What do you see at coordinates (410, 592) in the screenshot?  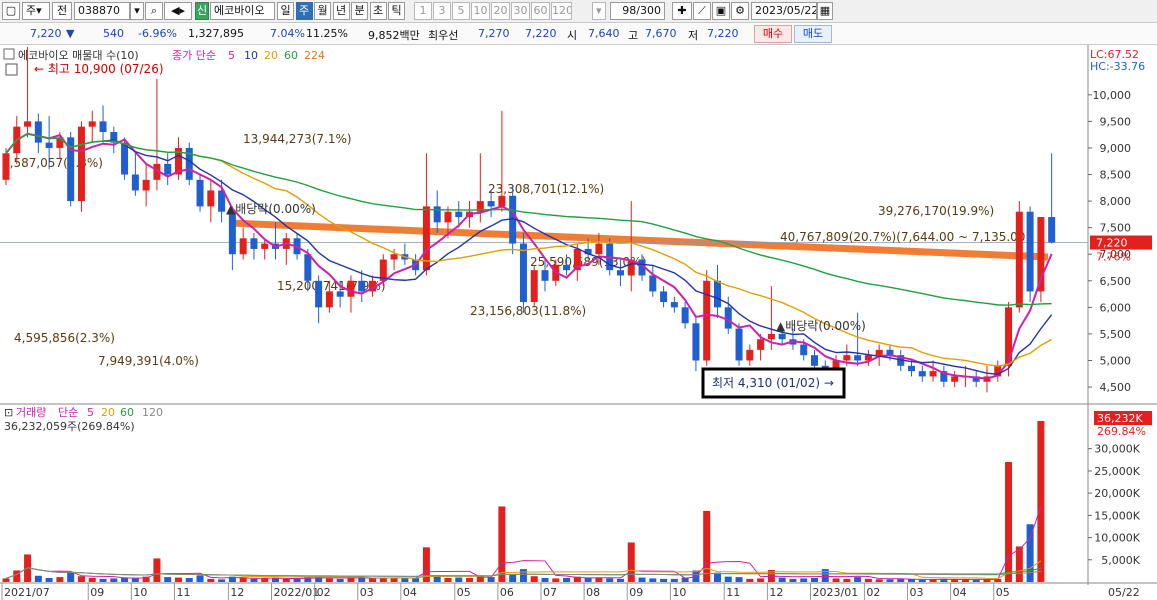 I see `time-tick-label: 04` at bounding box center [410, 592].